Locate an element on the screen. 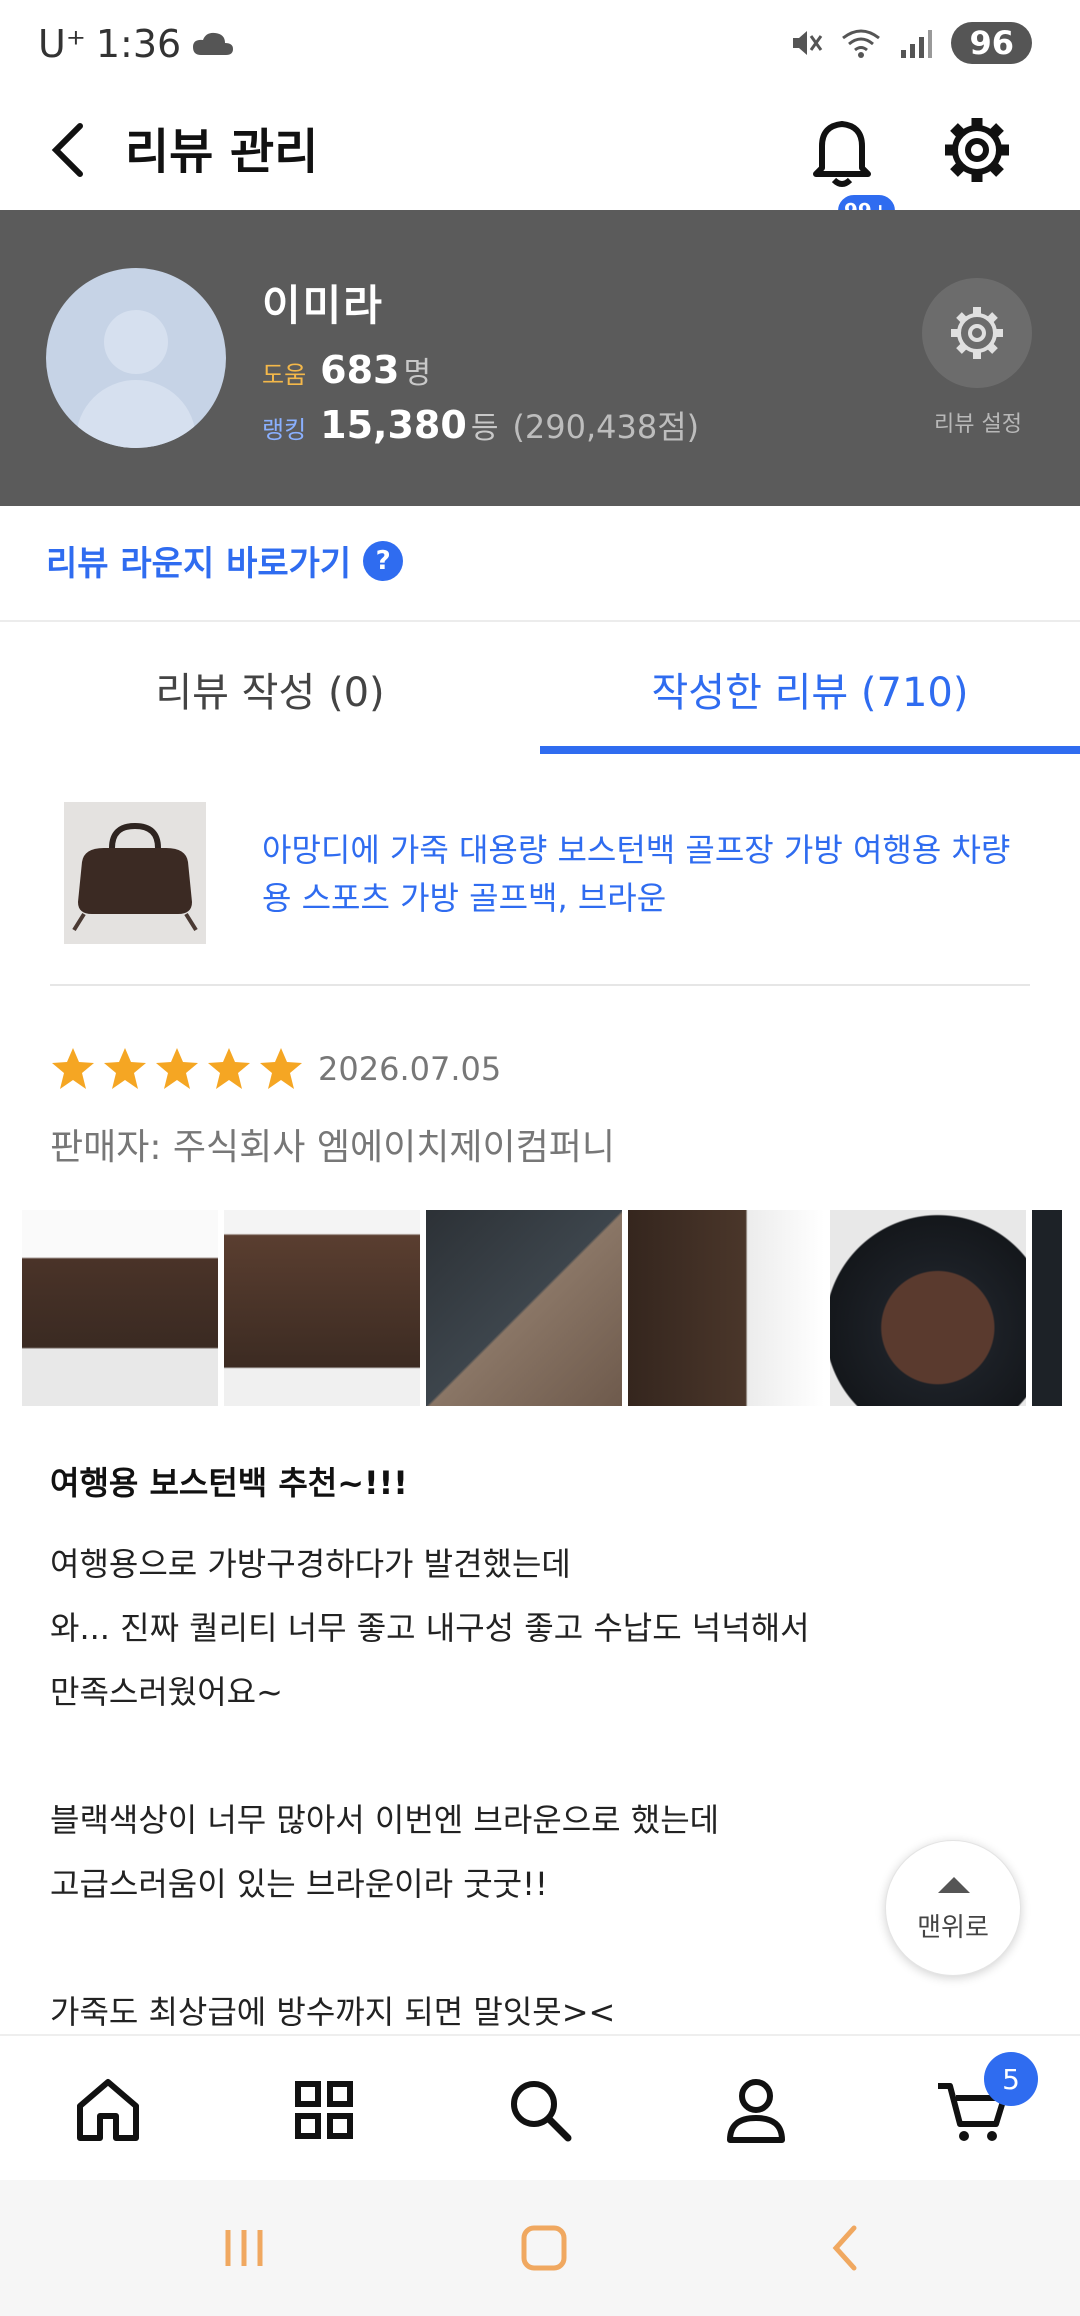 The image size is (1080, 2316). profile-name: 이미라 is located at coordinates (323, 305).